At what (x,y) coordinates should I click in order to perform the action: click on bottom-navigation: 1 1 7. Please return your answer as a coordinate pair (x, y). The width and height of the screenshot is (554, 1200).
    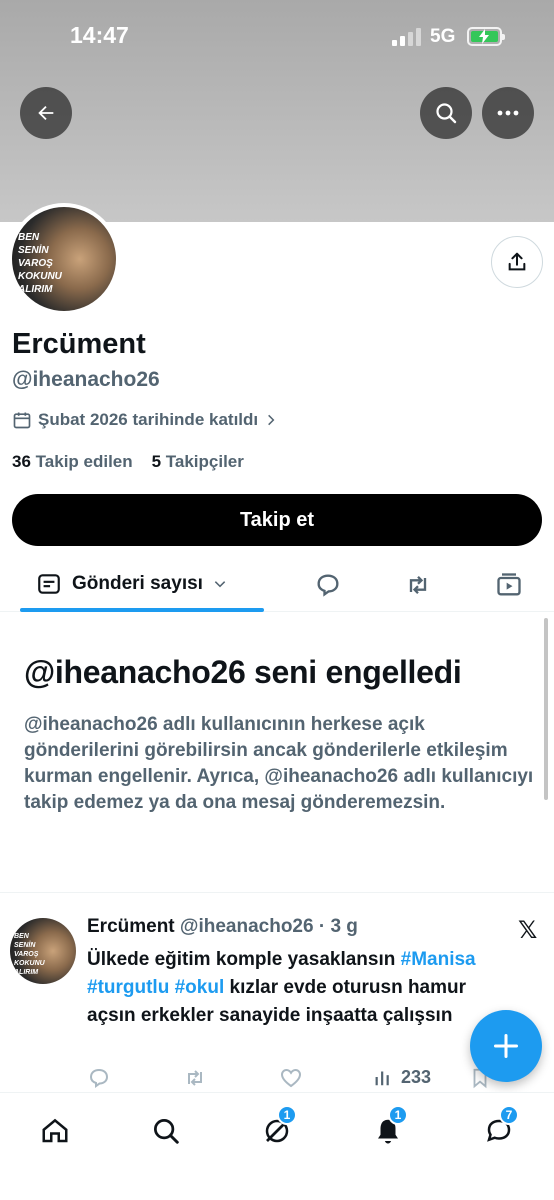
    Looking at the image, I should click on (277, 1146).